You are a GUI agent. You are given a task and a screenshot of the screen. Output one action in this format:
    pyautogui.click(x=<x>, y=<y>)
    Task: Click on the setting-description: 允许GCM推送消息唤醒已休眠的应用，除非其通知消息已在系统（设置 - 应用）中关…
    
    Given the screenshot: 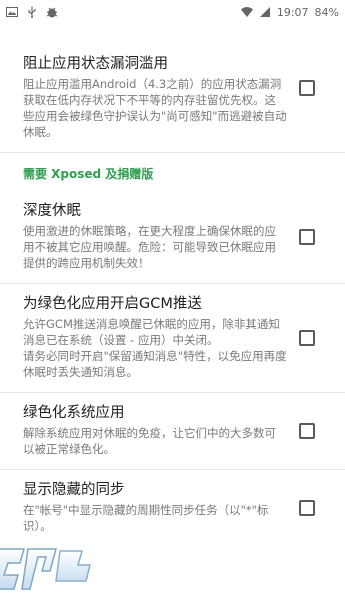 What is the action you would take?
    pyautogui.click(x=155, y=348)
    